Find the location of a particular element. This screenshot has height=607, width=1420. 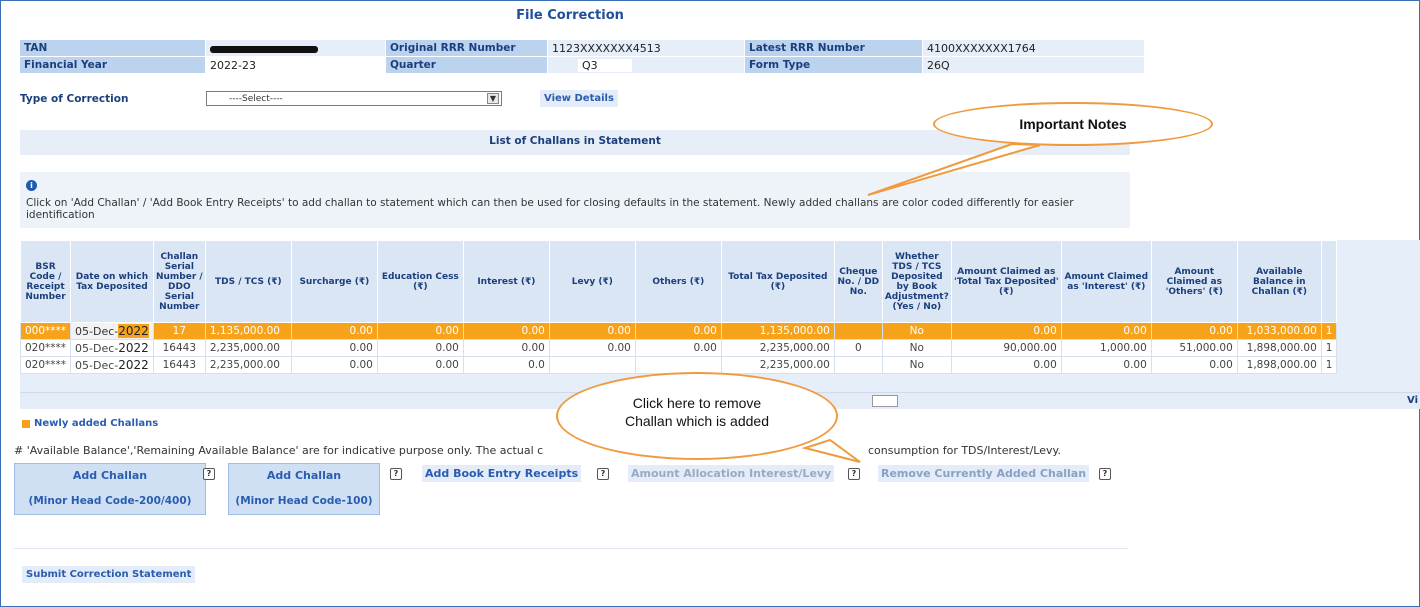

legend-label: Newly added Challans is located at coordinates (96, 423).